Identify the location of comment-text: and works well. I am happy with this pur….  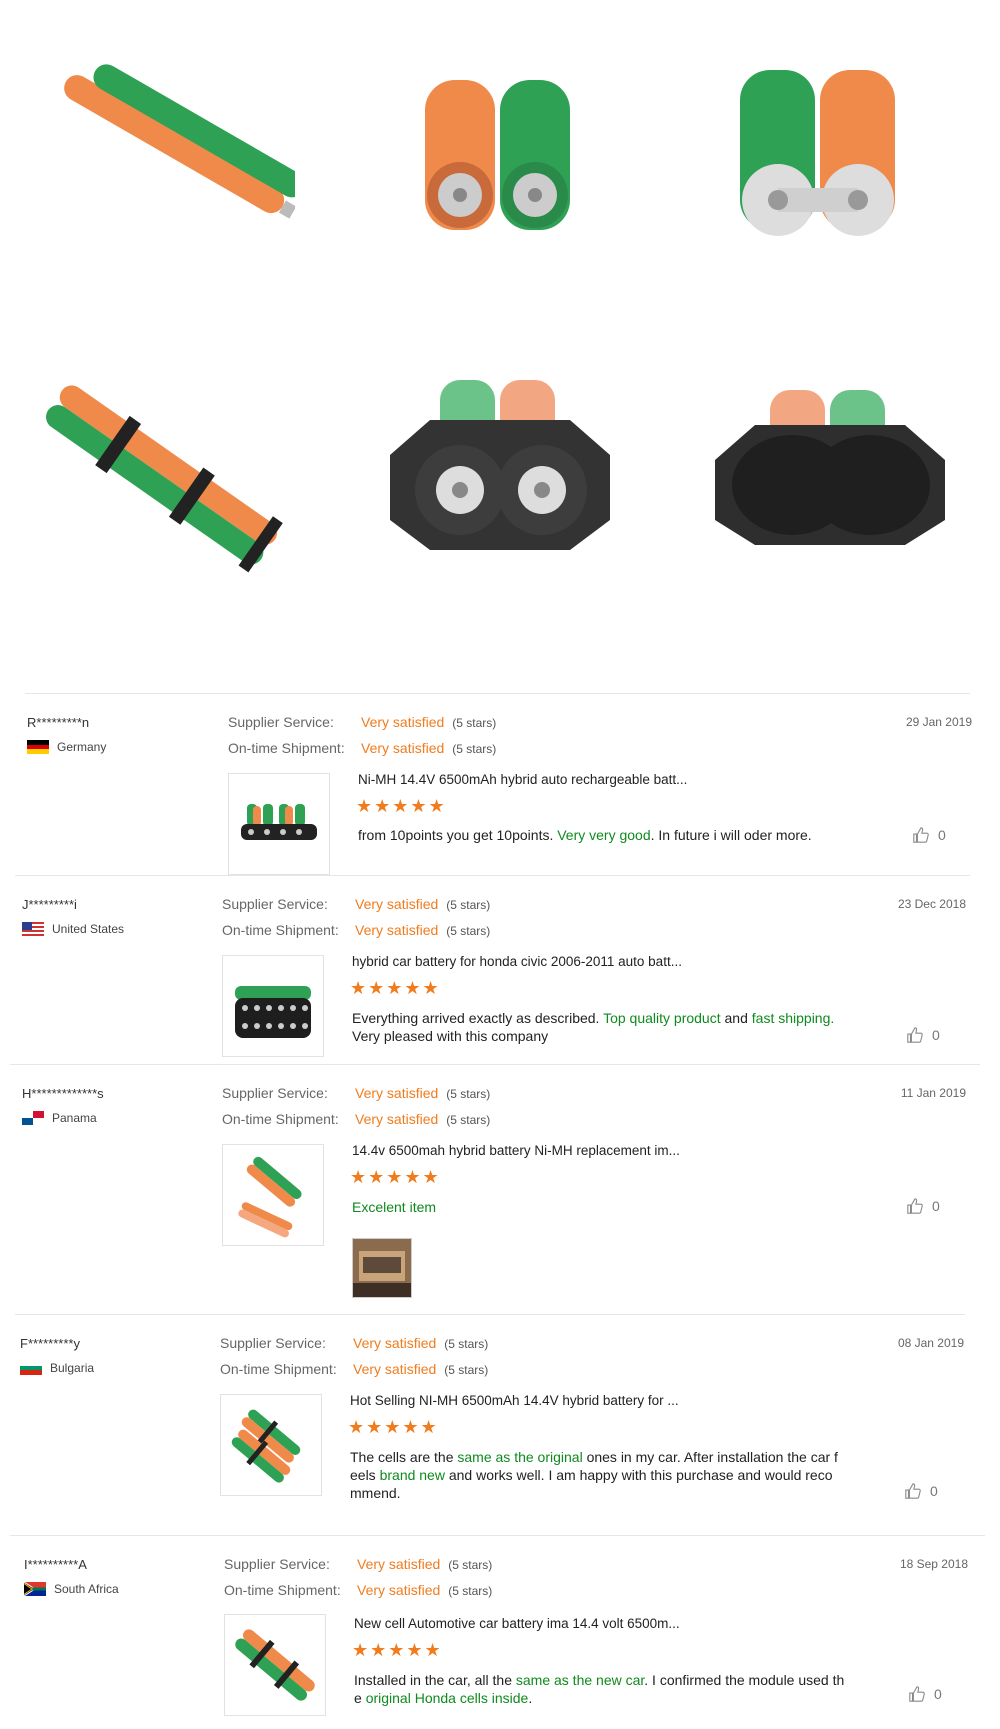
(638, 1475).